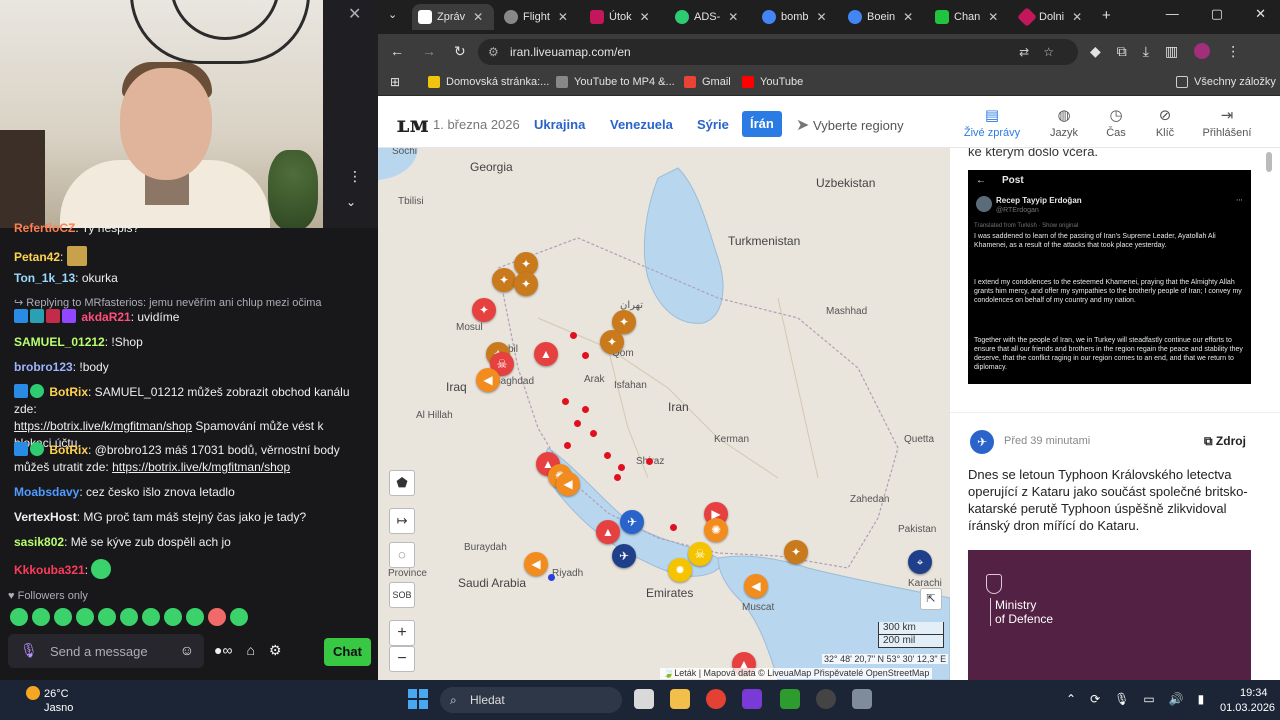  I want to click on download-icon: ⤓, so click(1146, 51).